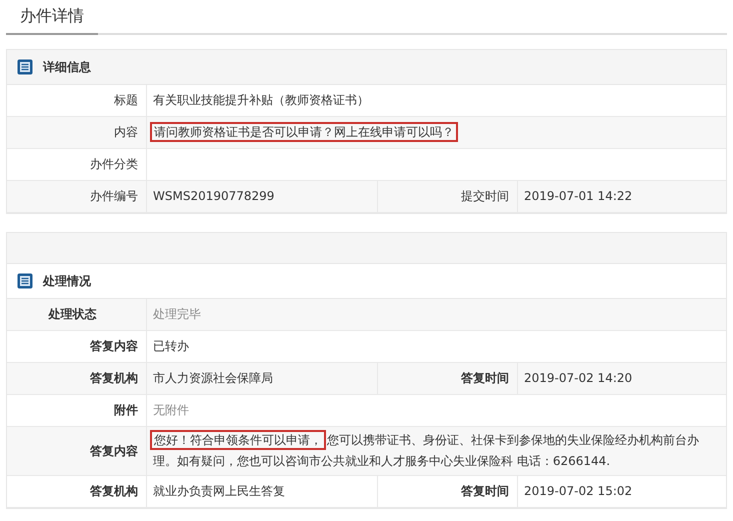  I want to click on field-value: 无附件, so click(171, 410).